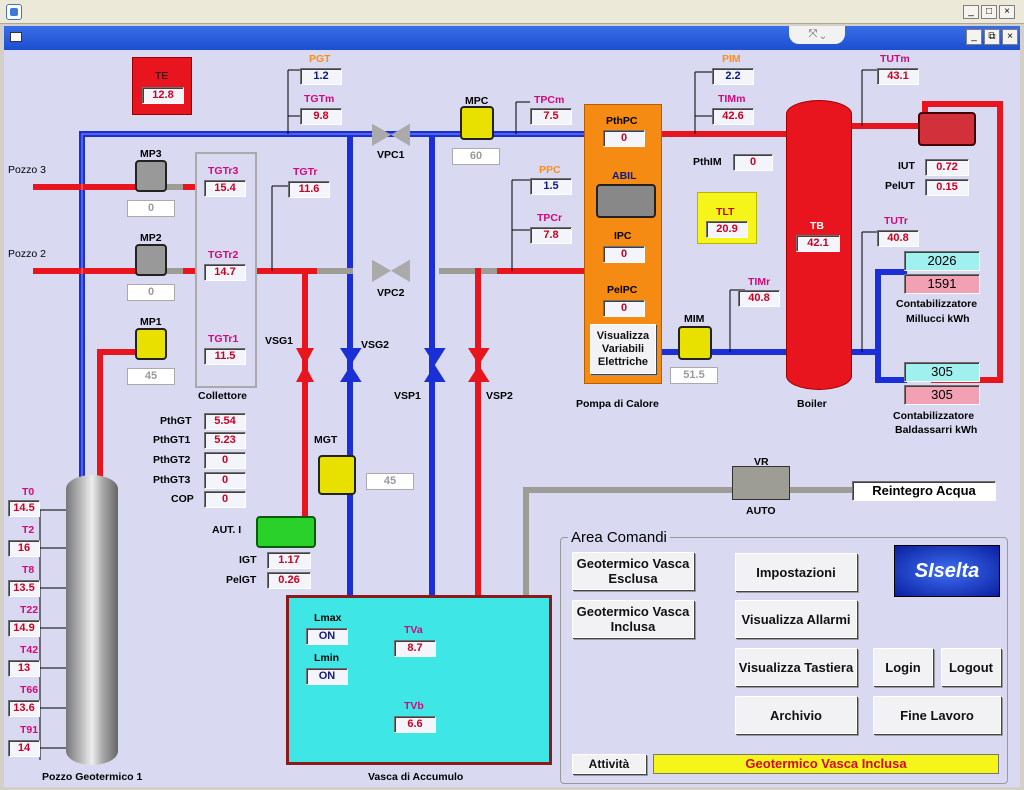 This screenshot has width=1024, height=790. What do you see at coordinates (151, 154) in the screenshot?
I see `label-mp3: MP3` at bounding box center [151, 154].